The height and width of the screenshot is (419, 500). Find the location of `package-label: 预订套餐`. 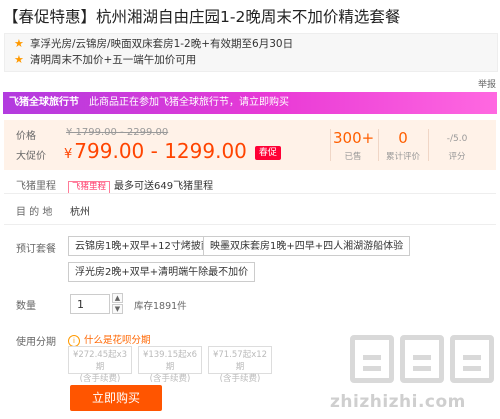

package-label: 预订套餐 is located at coordinates (36, 249).